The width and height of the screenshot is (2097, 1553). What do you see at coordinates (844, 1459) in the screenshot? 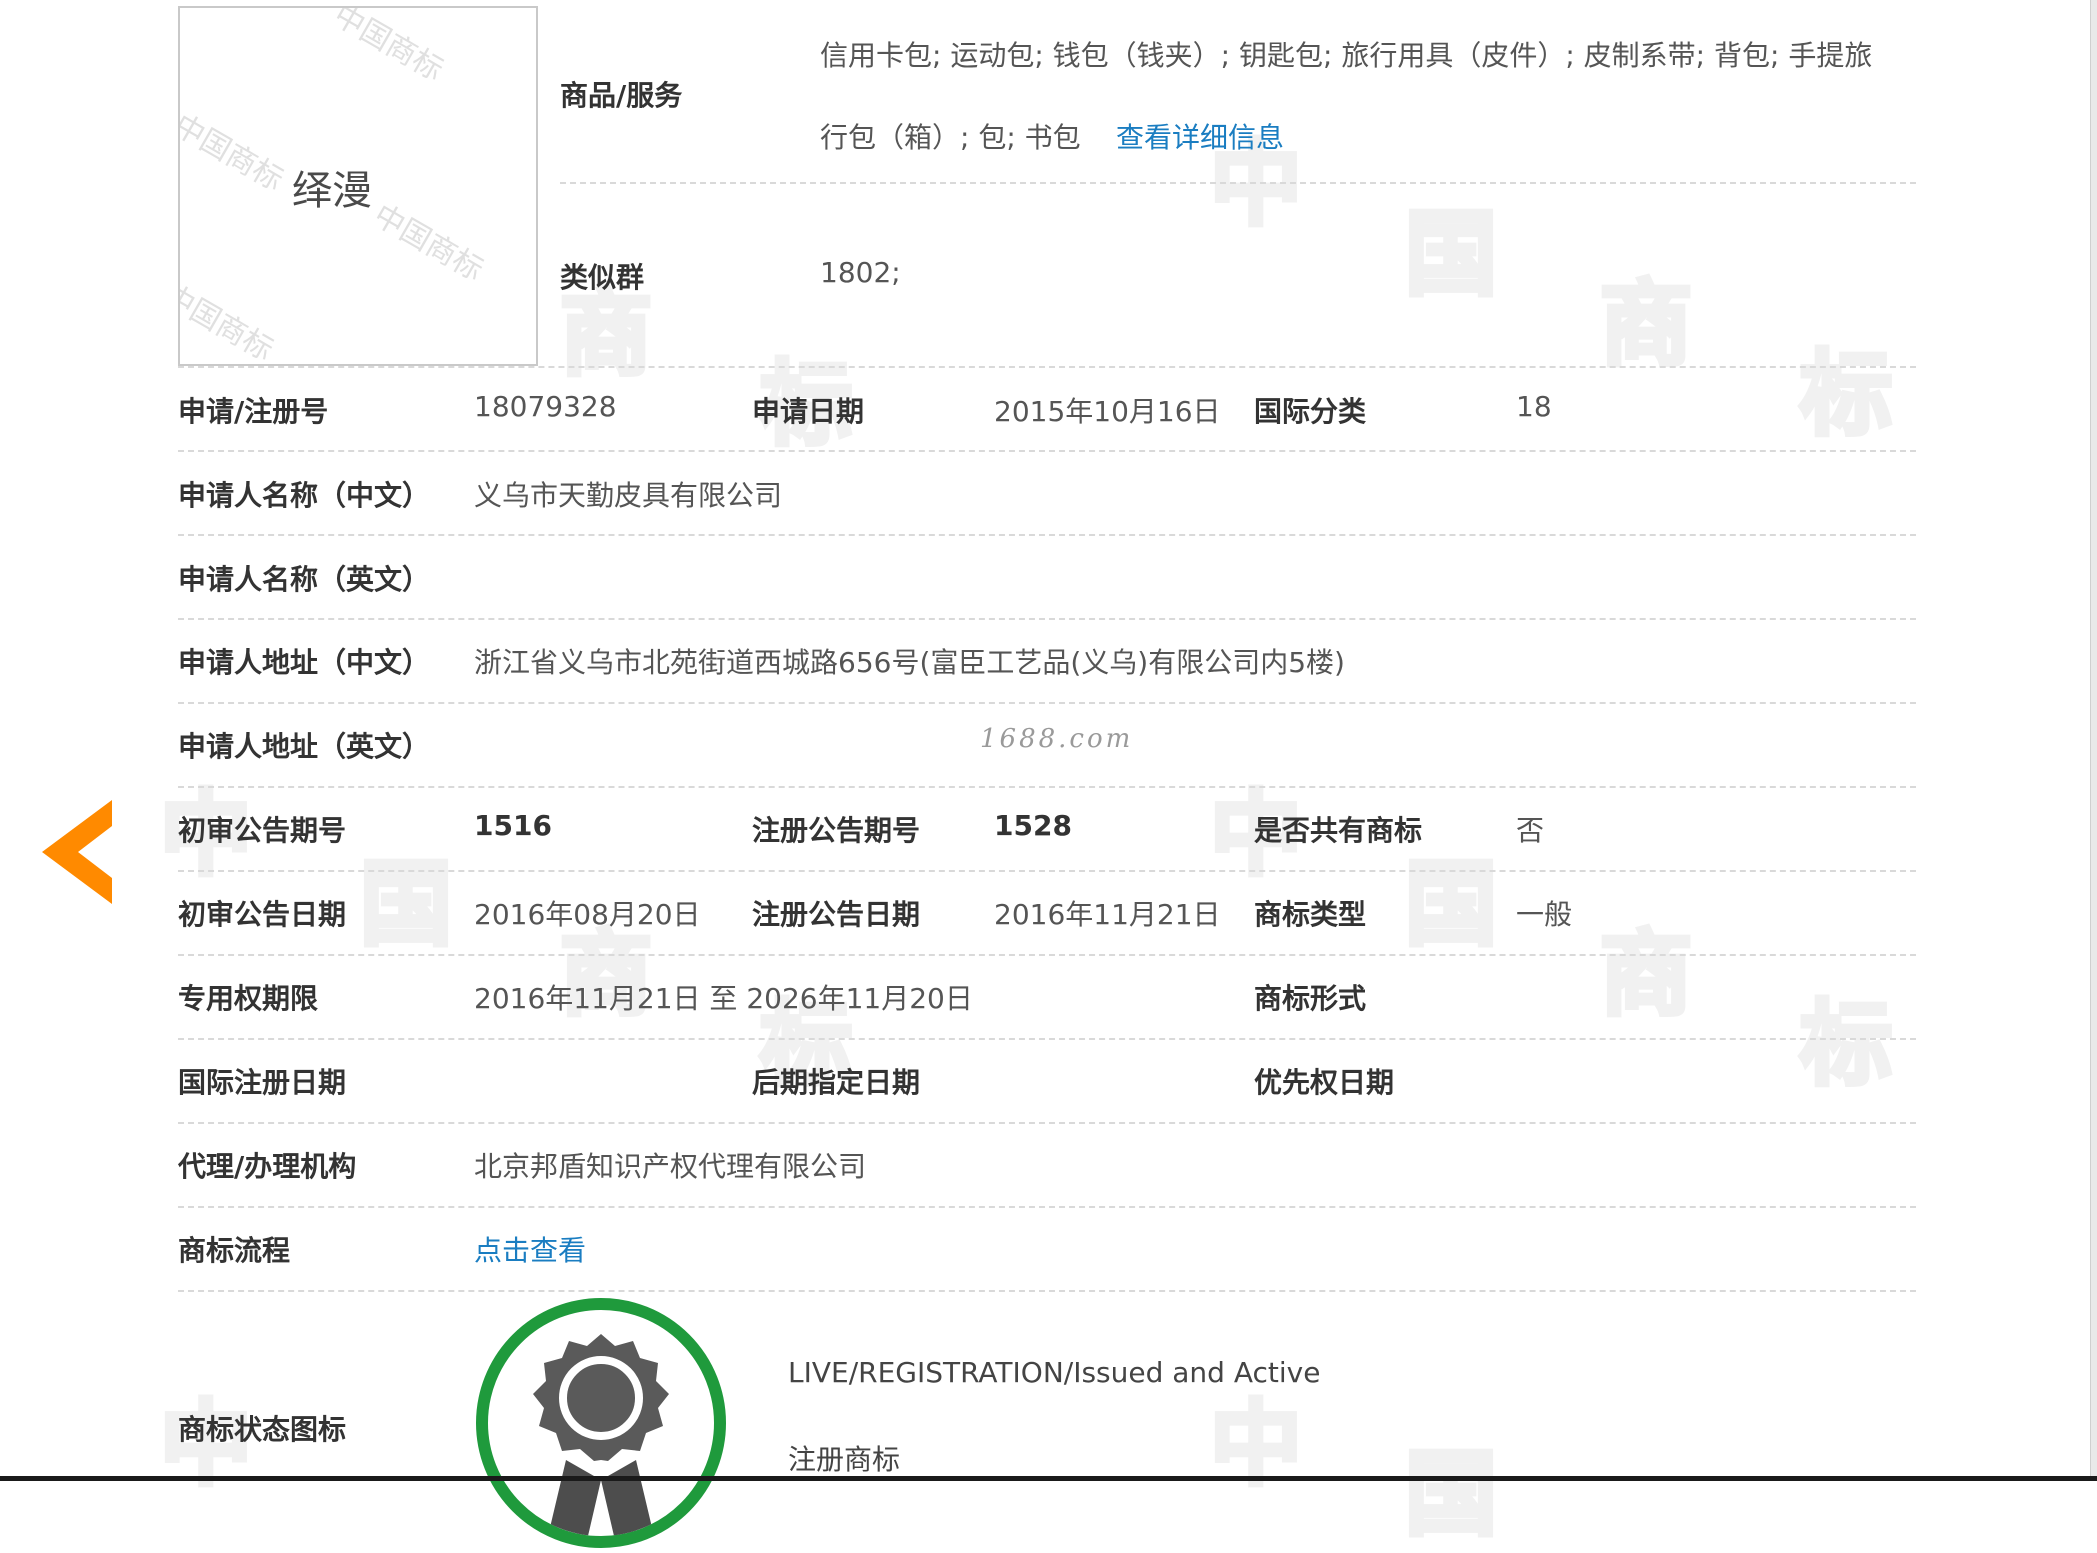
I see `status-cn: 注册商标` at bounding box center [844, 1459].